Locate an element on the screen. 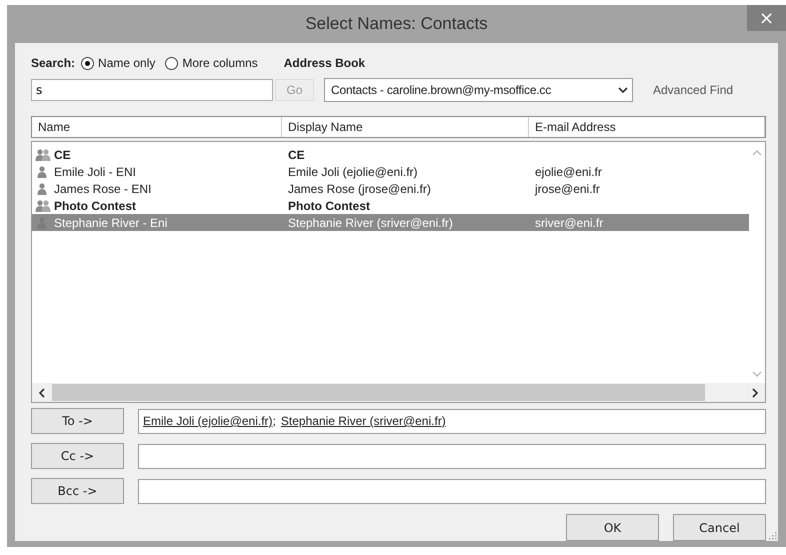 This screenshot has width=786, height=555. recipient-name: Stephanie River (sriver@eni.fr) is located at coordinates (363, 421).